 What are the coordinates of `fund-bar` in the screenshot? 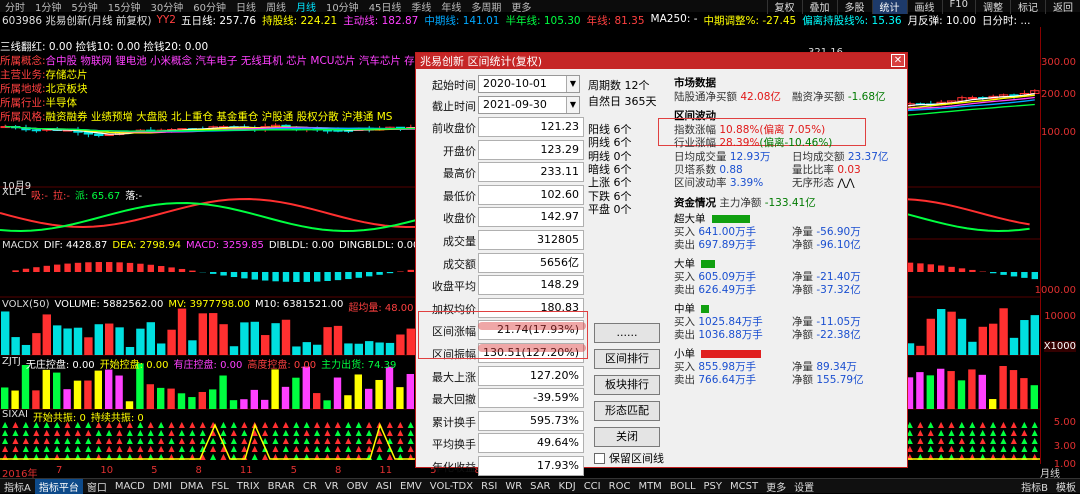 It's located at (731, 354).